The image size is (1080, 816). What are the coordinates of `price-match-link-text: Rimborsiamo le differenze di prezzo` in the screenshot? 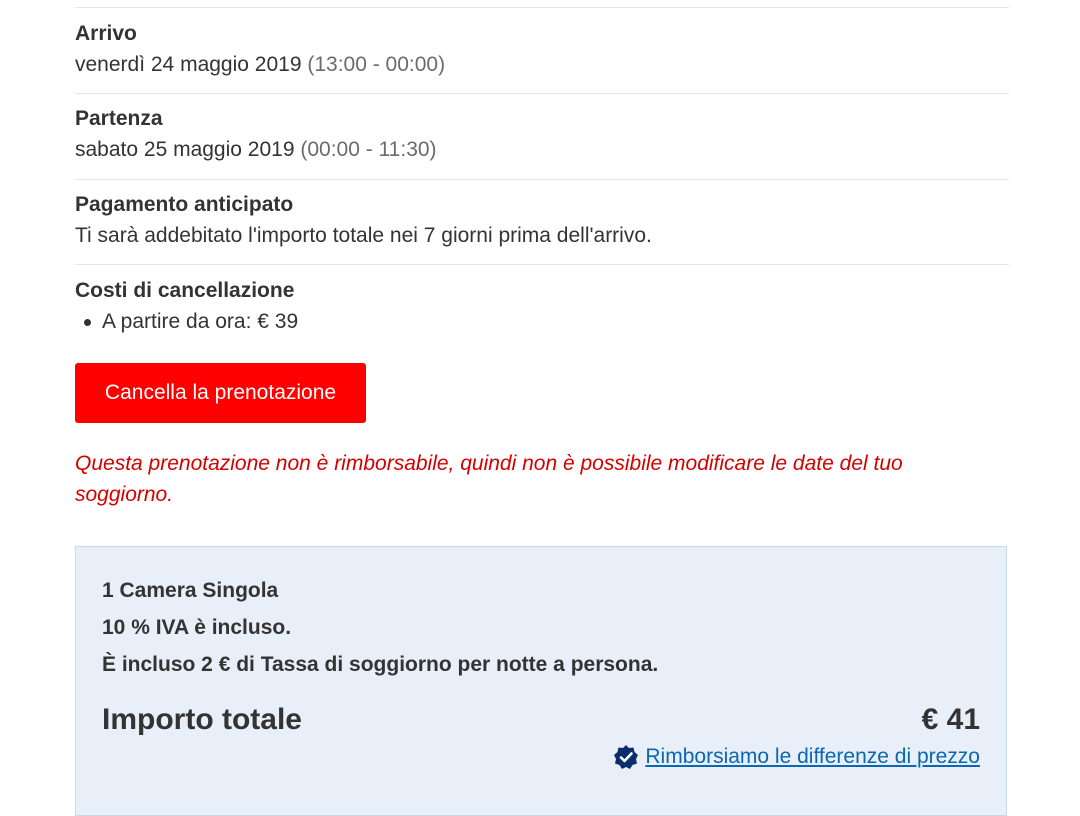 It's located at (812, 757).